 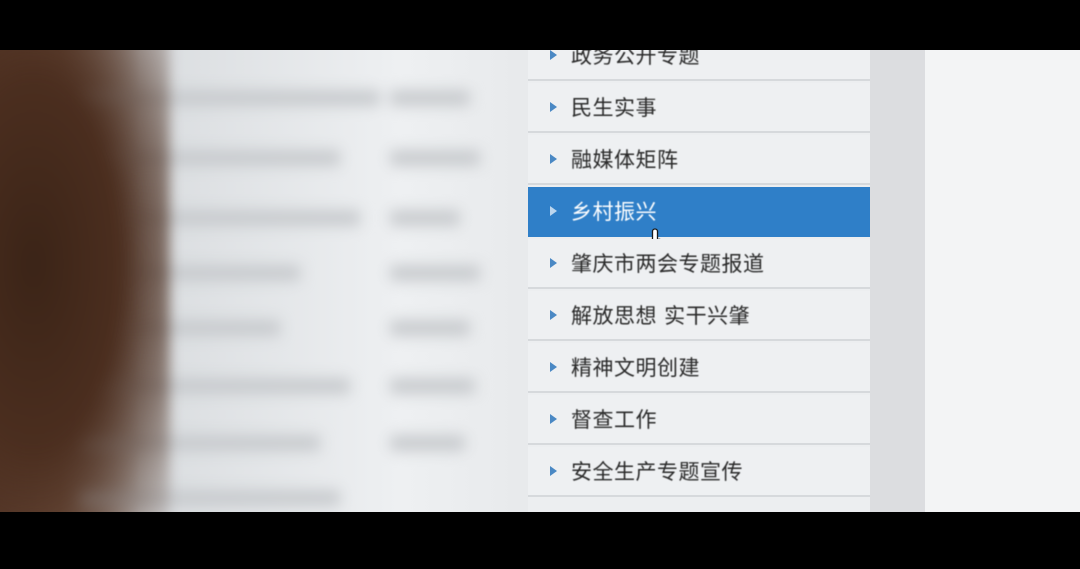 What do you see at coordinates (1002, 281) in the screenshot?
I see `right-panel` at bounding box center [1002, 281].